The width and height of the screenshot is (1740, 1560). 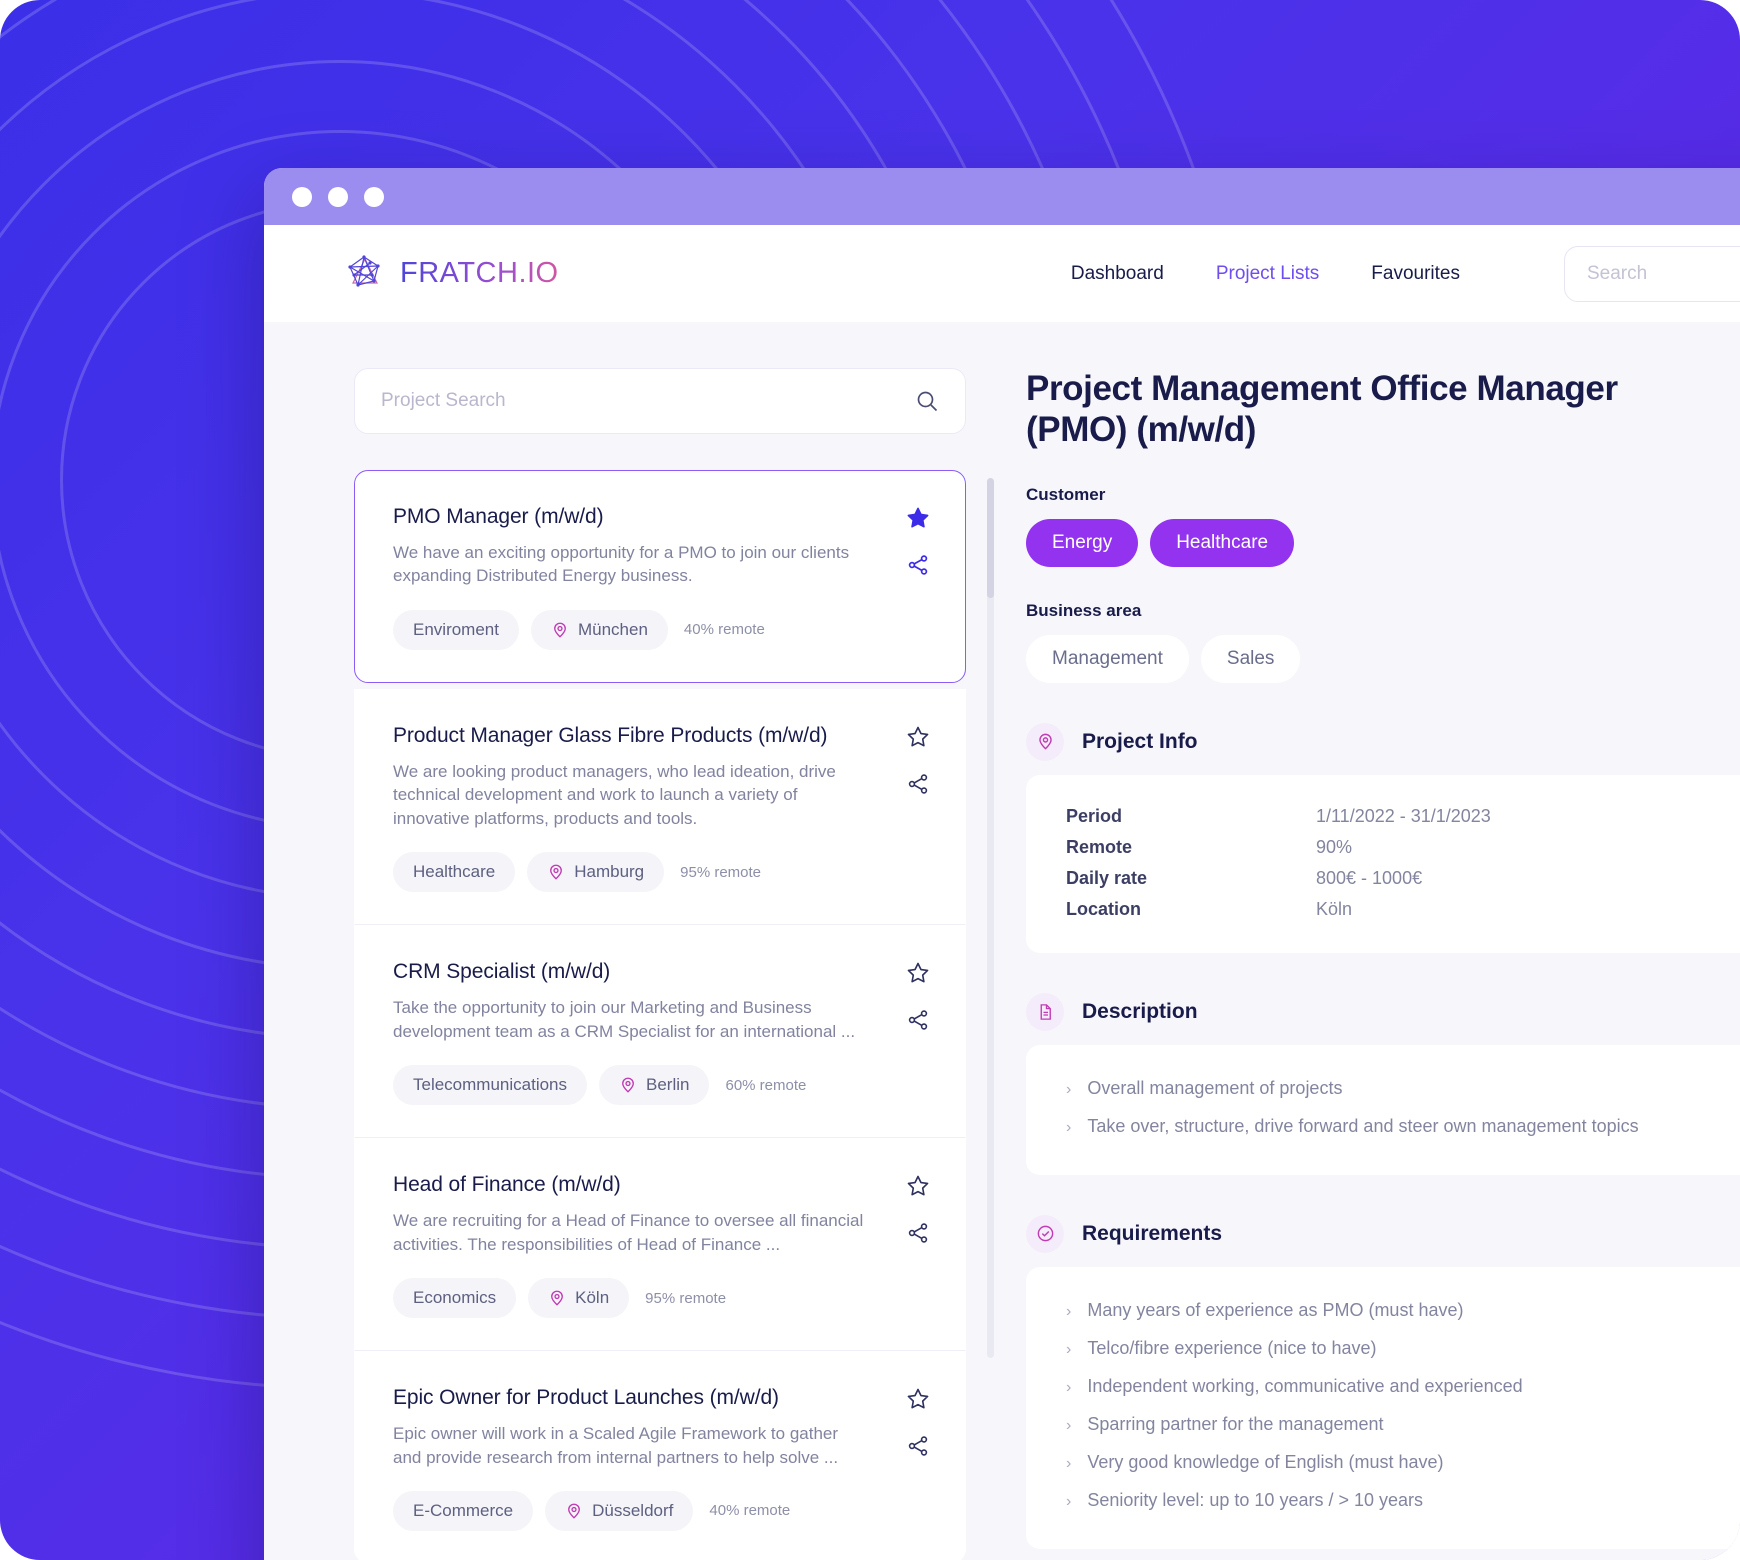 I want to click on brand-logo: FRATCH.IO, so click(x=451, y=274).